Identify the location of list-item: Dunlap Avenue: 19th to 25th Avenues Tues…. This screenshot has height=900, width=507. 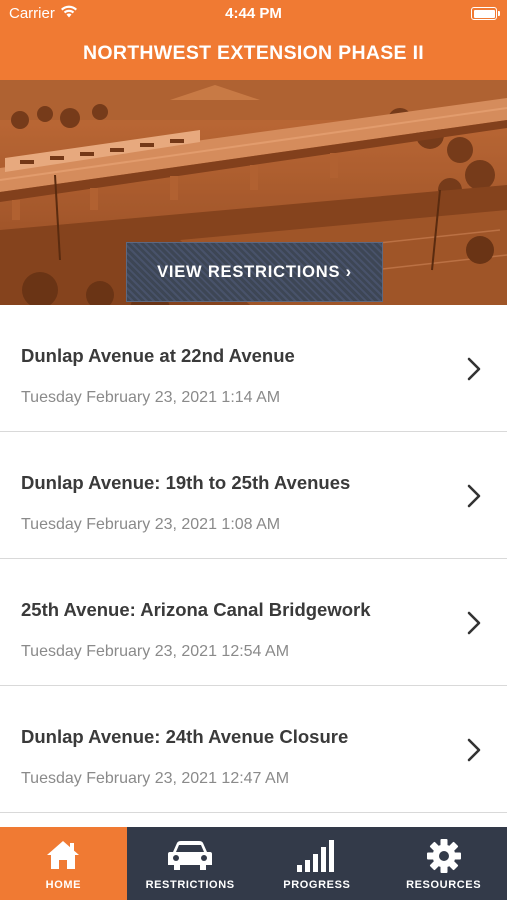
(253, 495).